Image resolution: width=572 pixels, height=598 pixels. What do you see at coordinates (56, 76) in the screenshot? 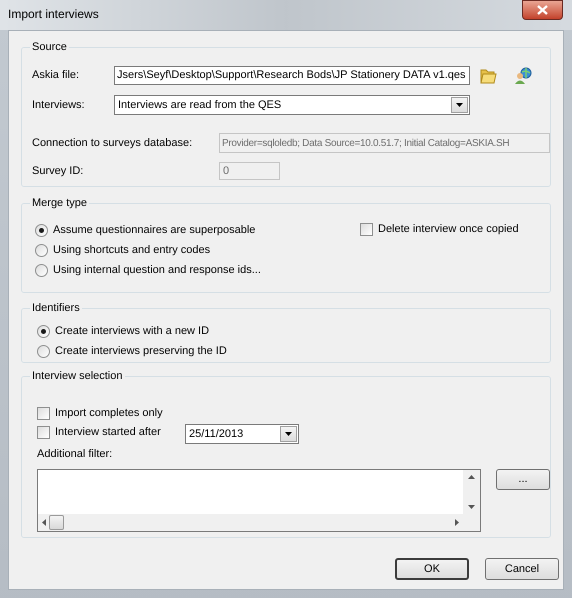
I see `field-label: Askia file:` at bounding box center [56, 76].